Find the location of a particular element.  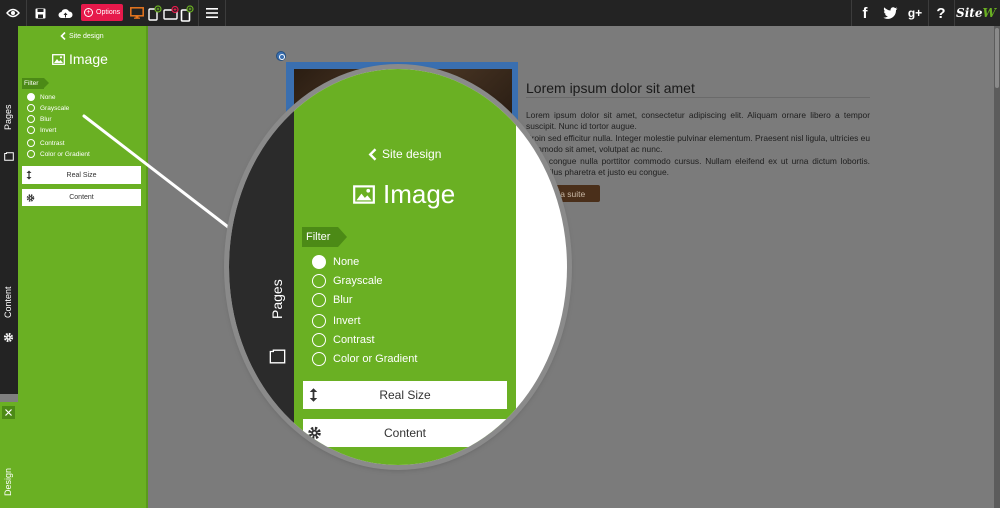

tab-pages: Pages is located at coordinates (8, 117).